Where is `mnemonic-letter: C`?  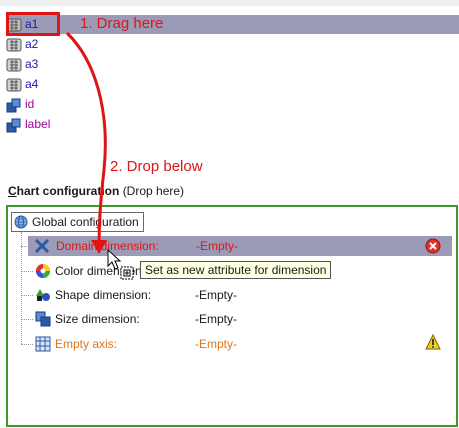
mnemonic-letter: C is located at coordinates (12, 191).